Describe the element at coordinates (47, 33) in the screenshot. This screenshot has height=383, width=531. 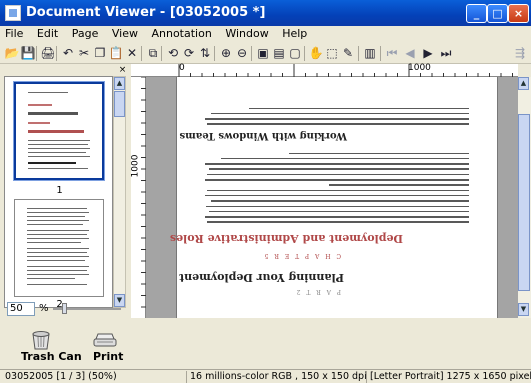
I see `menu-edit: Edit` at that location.